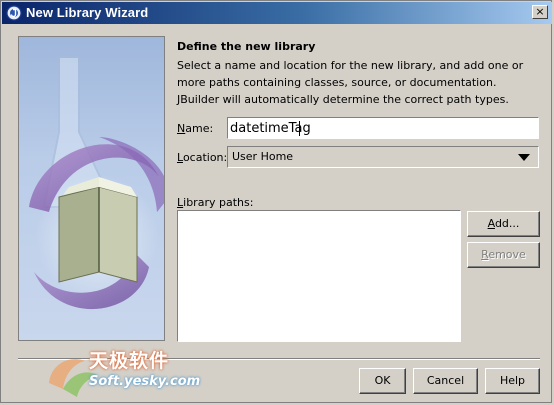 This screenshot has width=554, height=405. What do you see at coordinates (246, 46) in the screenshot?
I see `page-heading: Define the new library` at bounding box center [246, 46].